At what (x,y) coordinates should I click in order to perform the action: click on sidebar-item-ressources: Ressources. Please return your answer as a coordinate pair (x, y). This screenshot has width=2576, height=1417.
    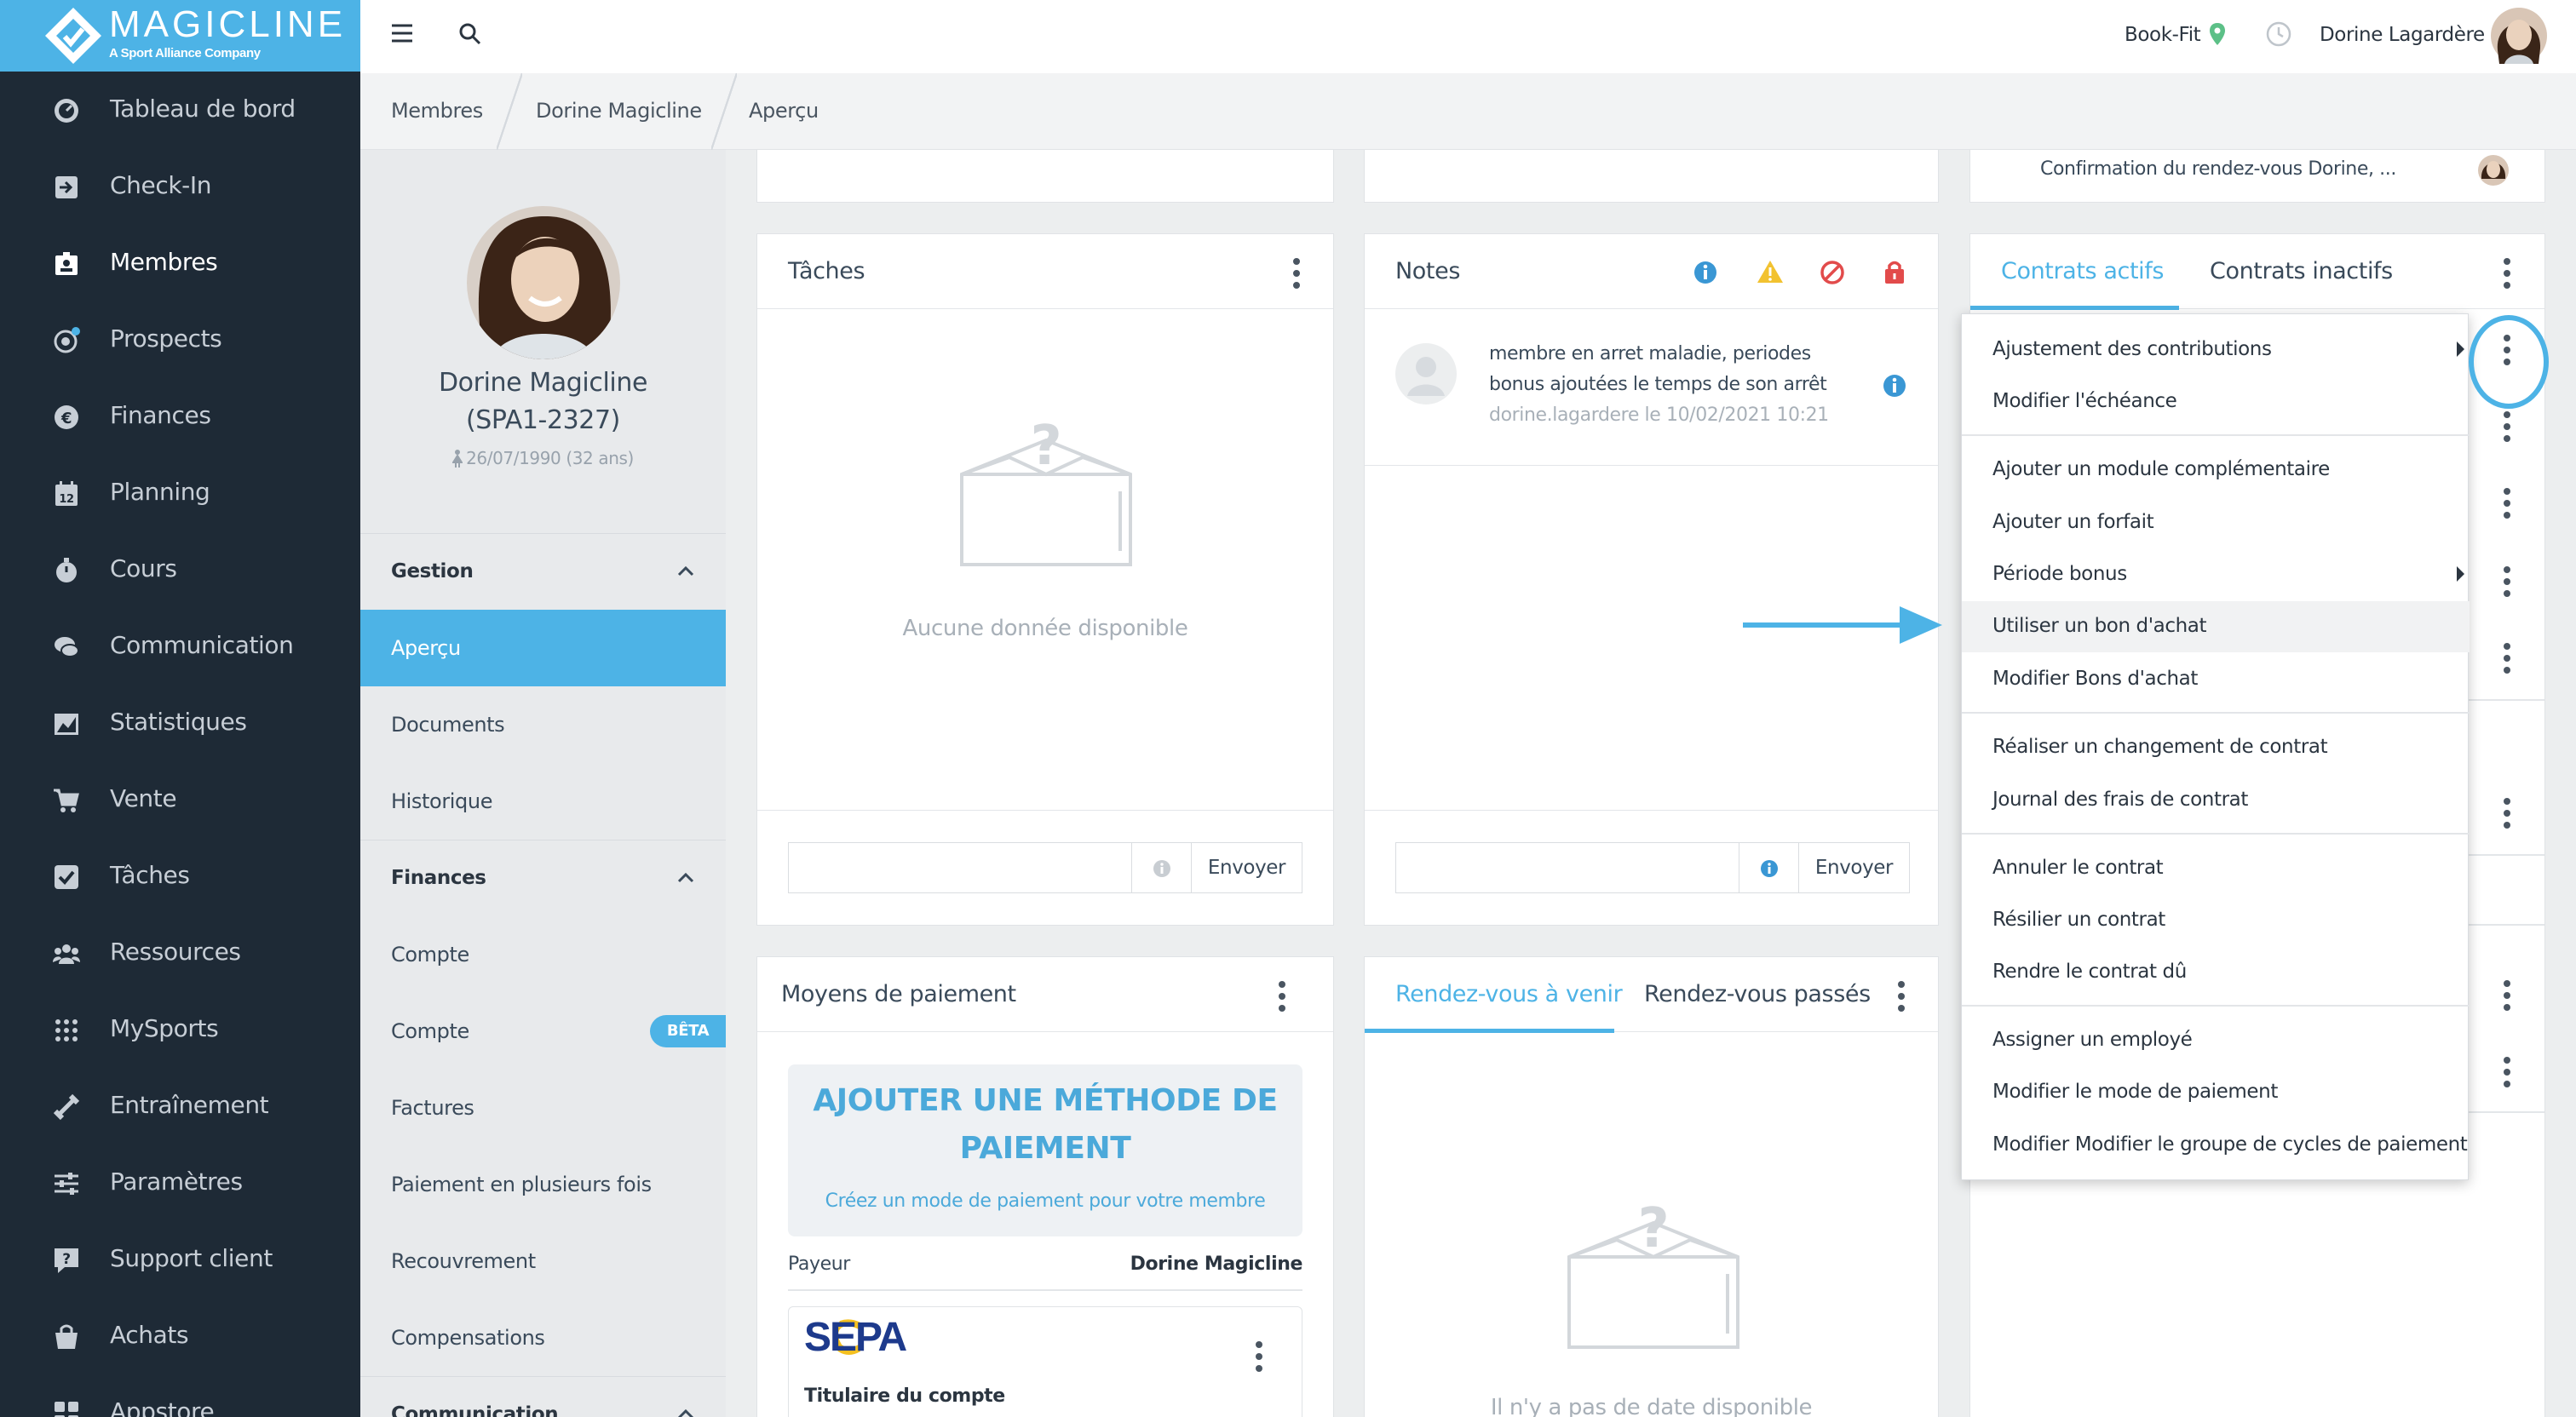
    Looking at the image, I should click on (180, 953).